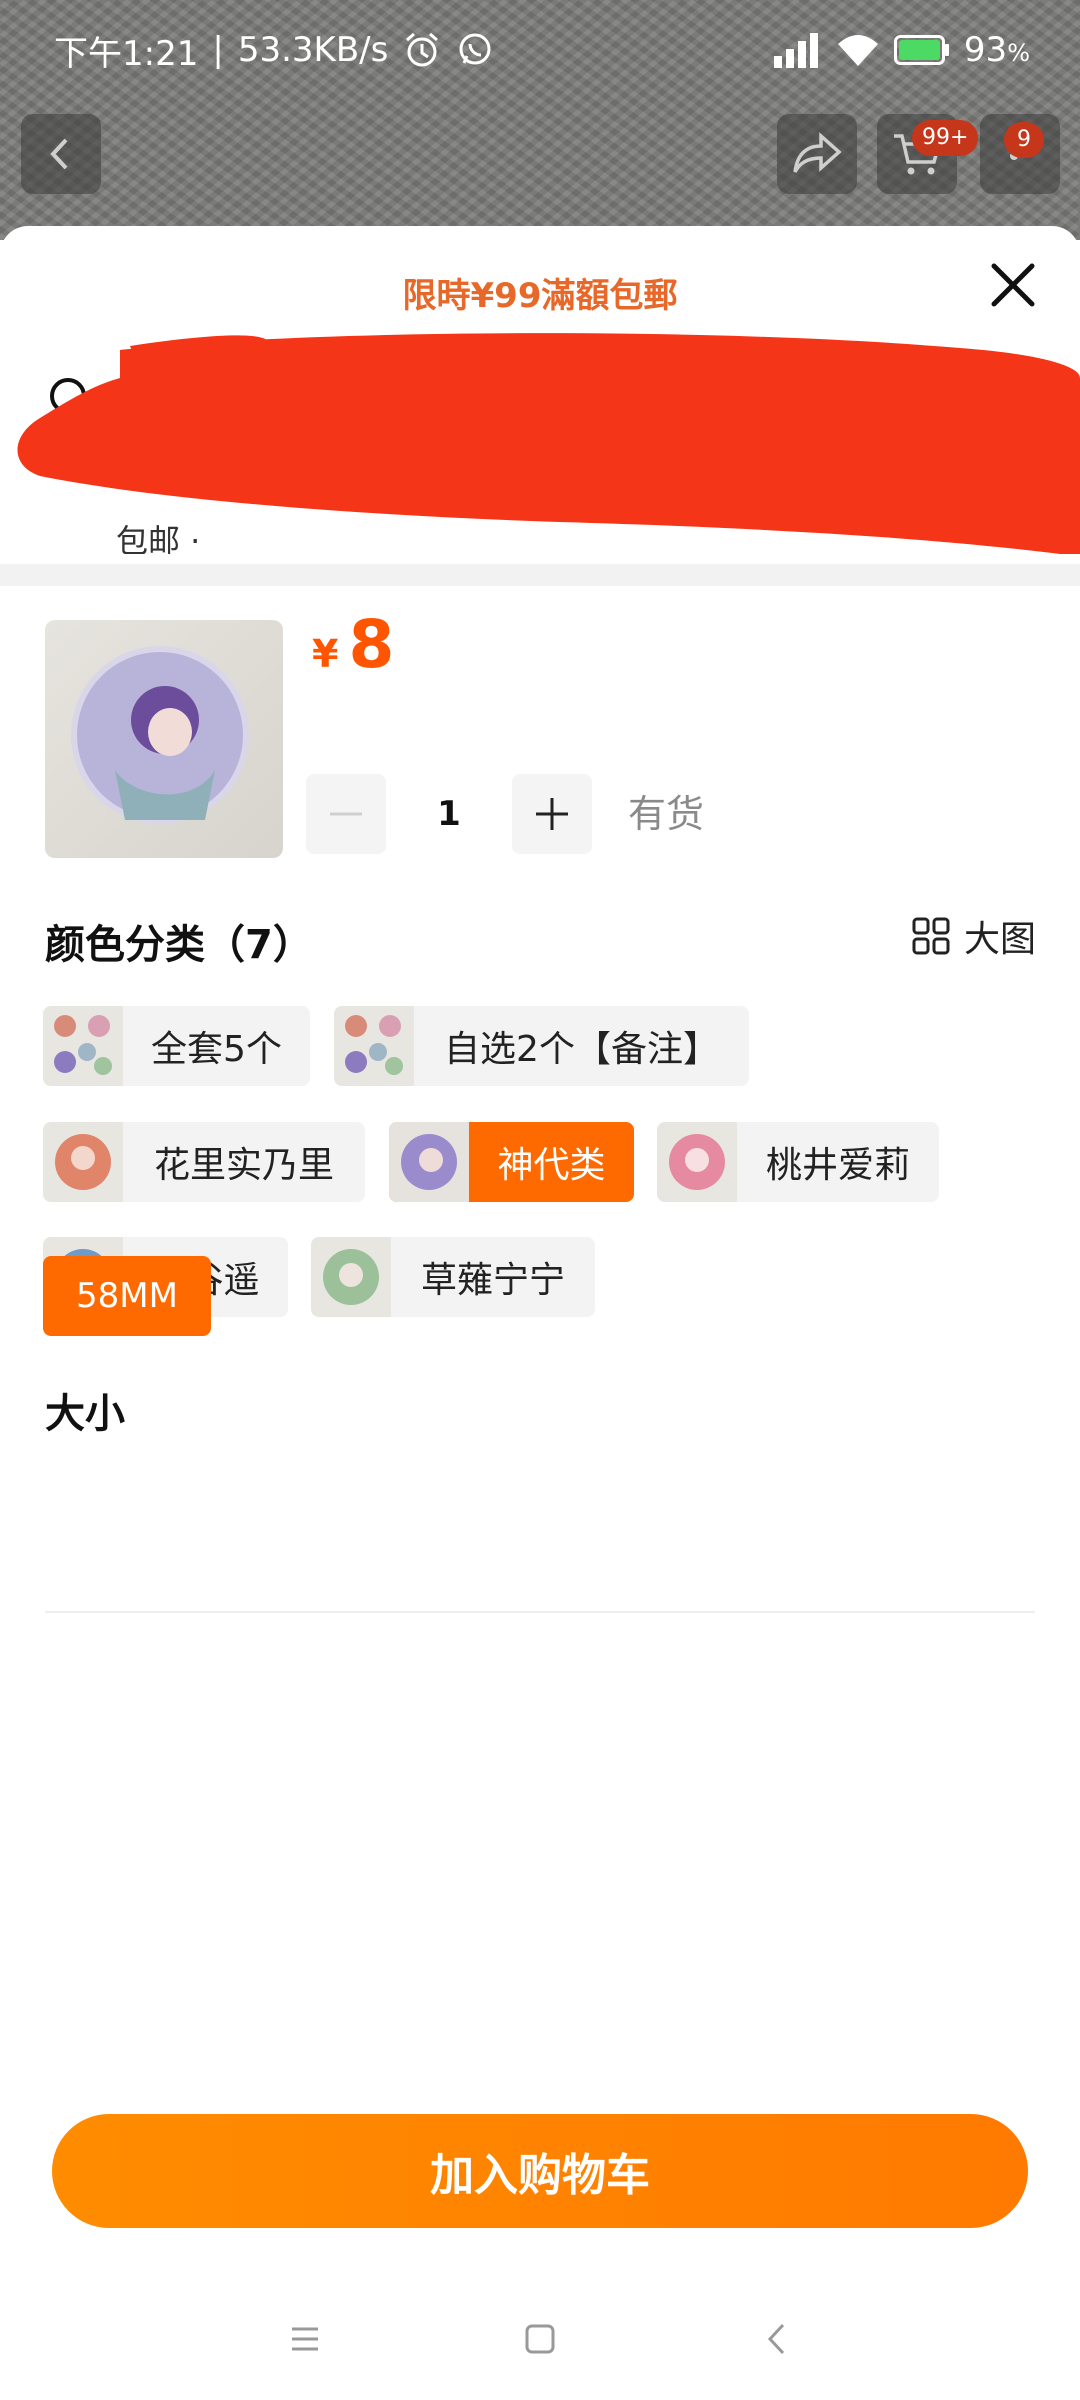  I want to click on quantity-decrement-button, so click(346, 814).